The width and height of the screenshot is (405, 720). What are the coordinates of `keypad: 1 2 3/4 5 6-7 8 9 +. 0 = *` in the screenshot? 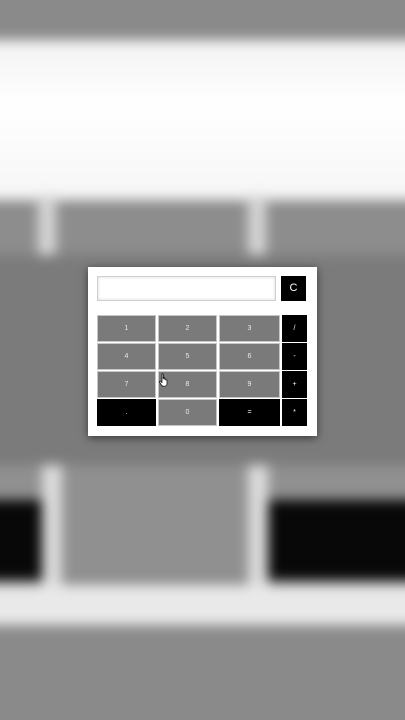 It's located at (202, 371).